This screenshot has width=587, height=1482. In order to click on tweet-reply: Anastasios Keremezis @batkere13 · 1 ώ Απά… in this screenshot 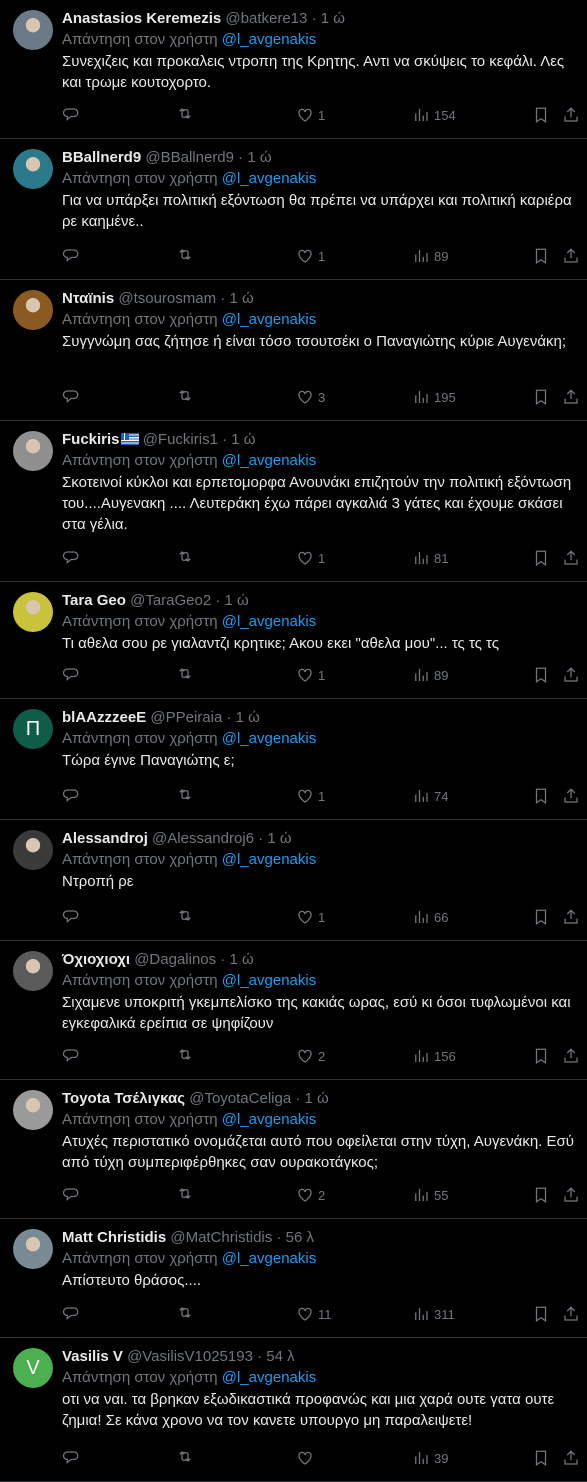, I will do `click(293, 69)`.